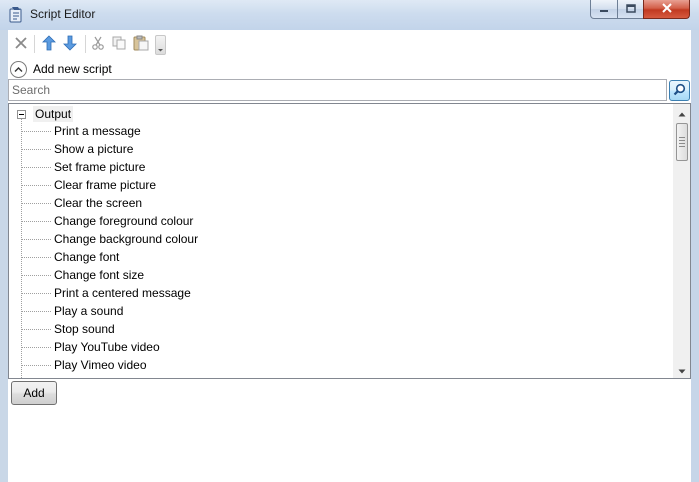  What do you see at coordinates (16, 15) in the screenshot?
I see `script-app-icon` at bounding box center [16, 15].